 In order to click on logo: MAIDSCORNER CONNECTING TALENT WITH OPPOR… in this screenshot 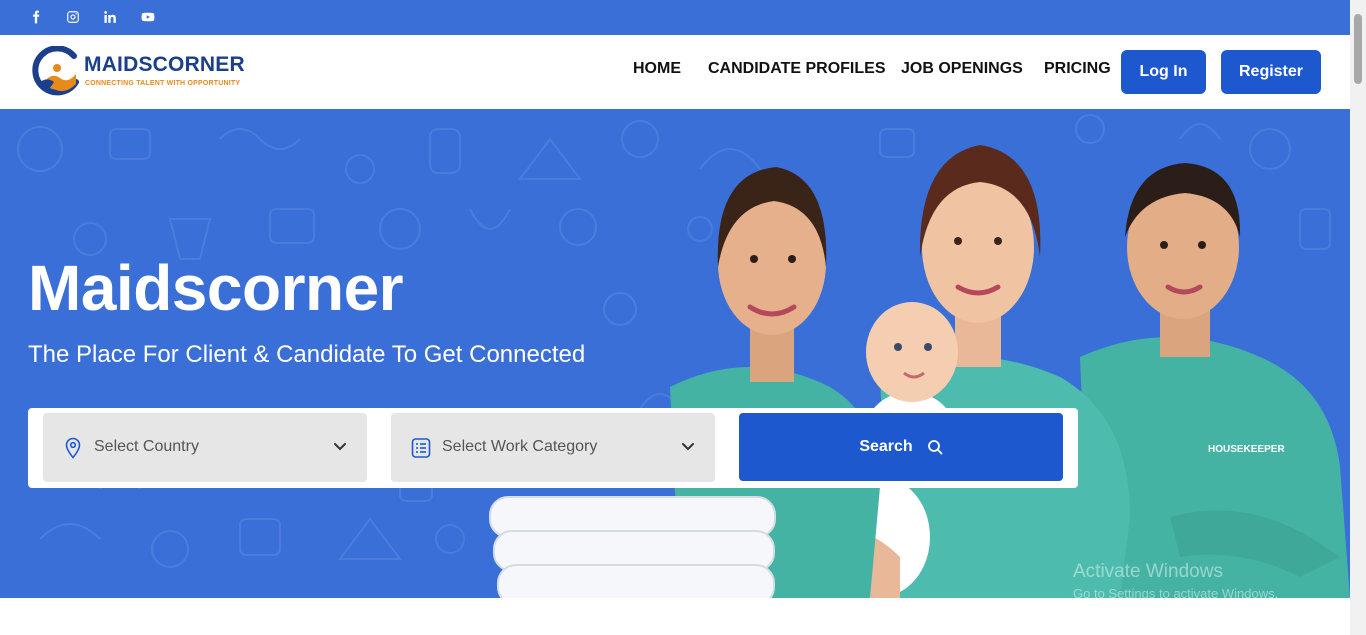, I will do `click(150, 72)`.